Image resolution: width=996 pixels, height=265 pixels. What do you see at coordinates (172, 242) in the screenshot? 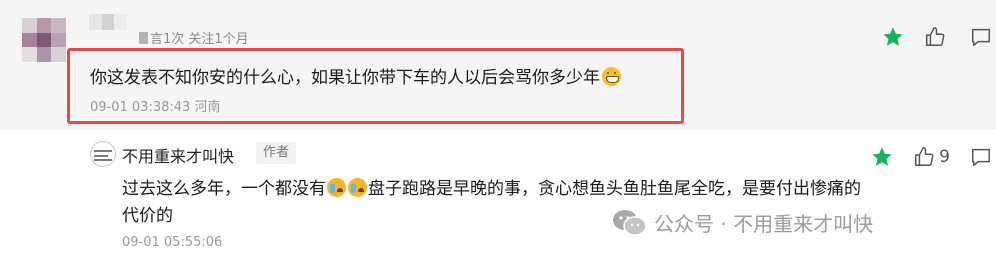
I see `reply-datetime: 09-01 05:55:06` at bounding box center [172, 242].